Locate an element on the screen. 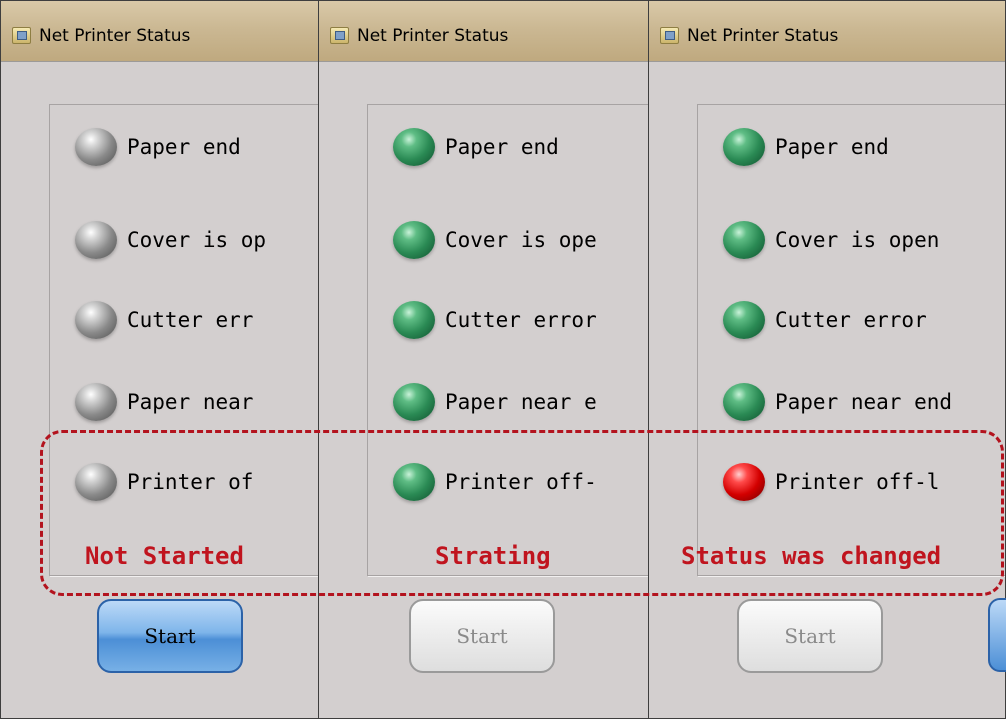 Image resolution: width=1006 pixels, height=719 pixels. indicator-label: Paper near end is located at coordinates (864, 402).